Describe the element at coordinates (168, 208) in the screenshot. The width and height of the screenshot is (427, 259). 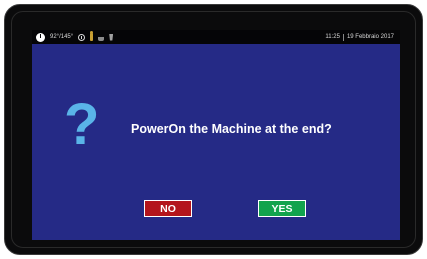
I see `no-button: NO` at that location.